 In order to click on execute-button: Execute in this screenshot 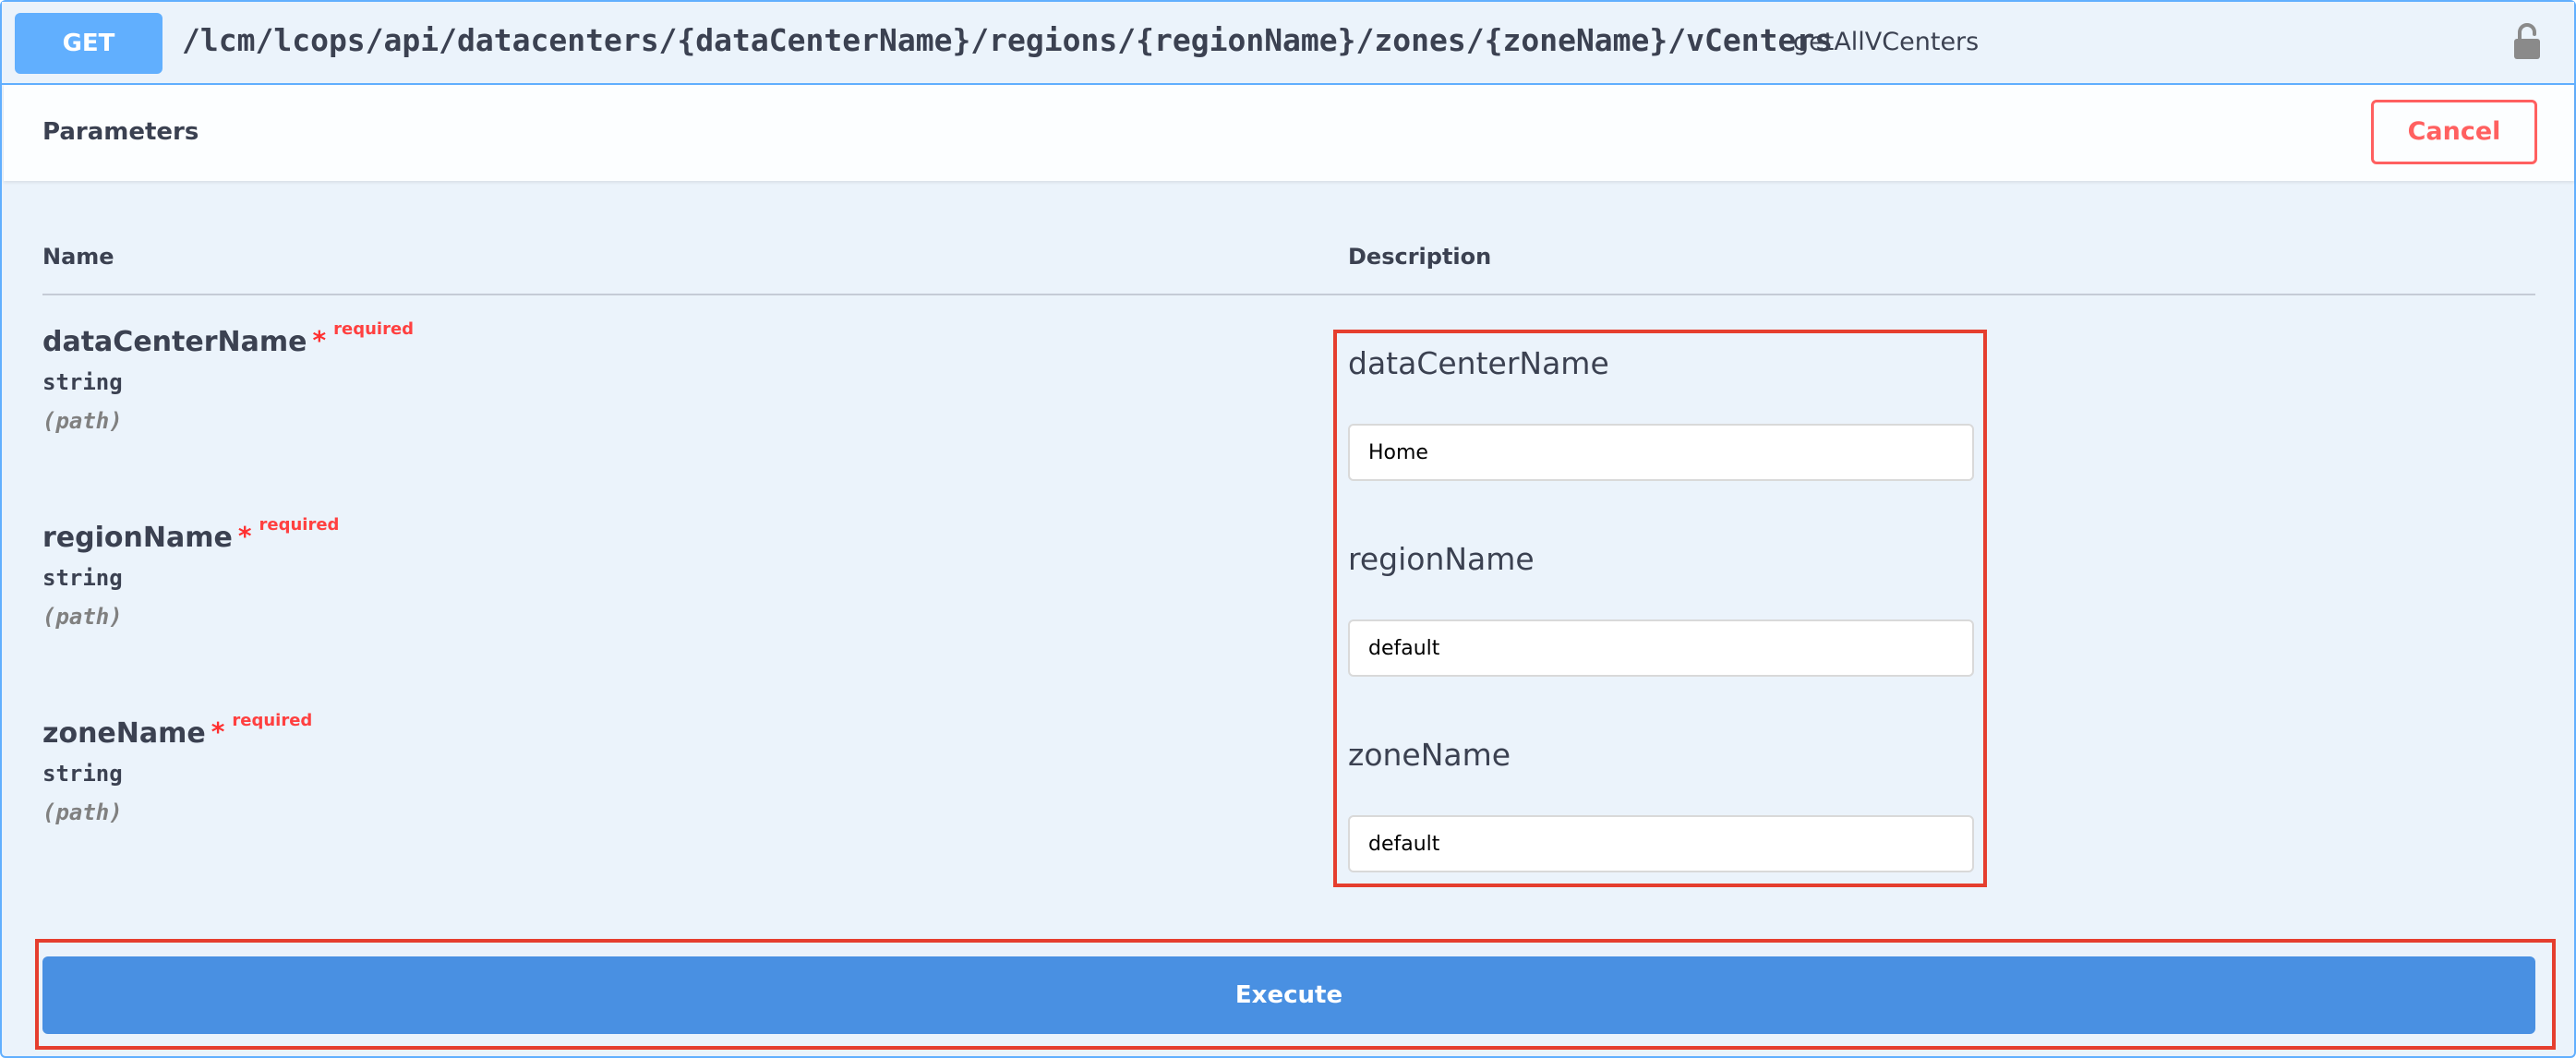, I will do `click(1288, 995)`.